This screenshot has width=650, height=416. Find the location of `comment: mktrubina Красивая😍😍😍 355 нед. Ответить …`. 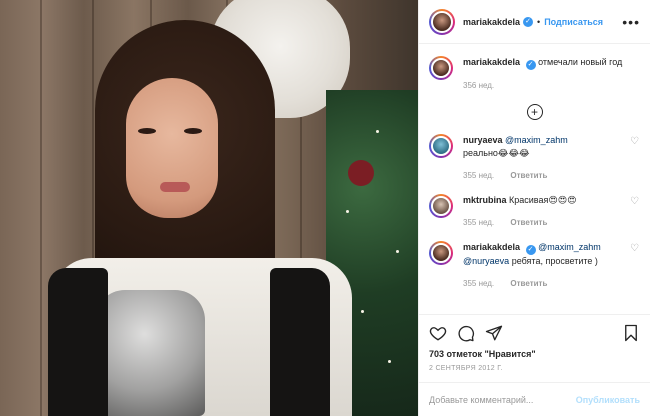

comment: mktrubina Красивая😍😍😍 355 нед. Ответить … is located at coordinates (534, 205).